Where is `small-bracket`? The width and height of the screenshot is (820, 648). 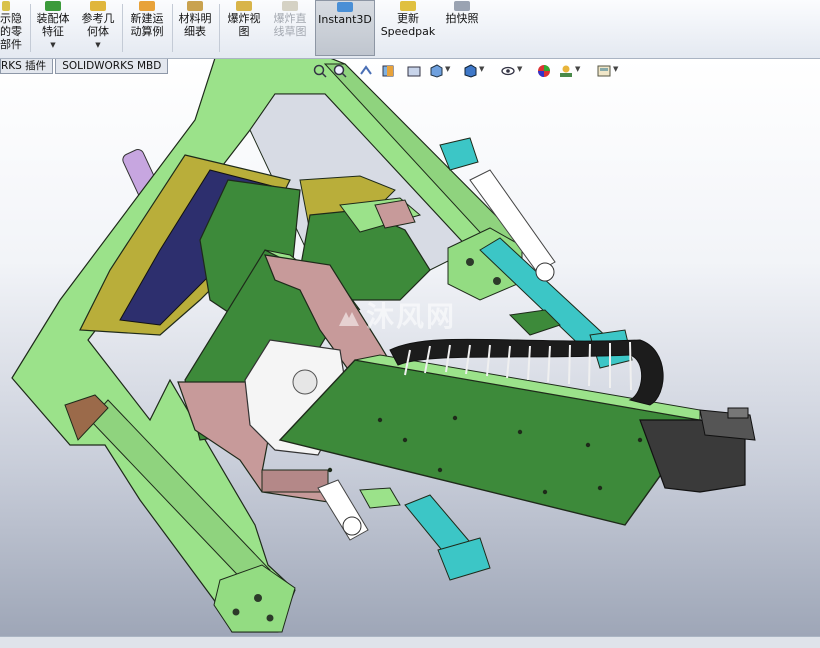
small-bracket is located at coordinates (380, 498).